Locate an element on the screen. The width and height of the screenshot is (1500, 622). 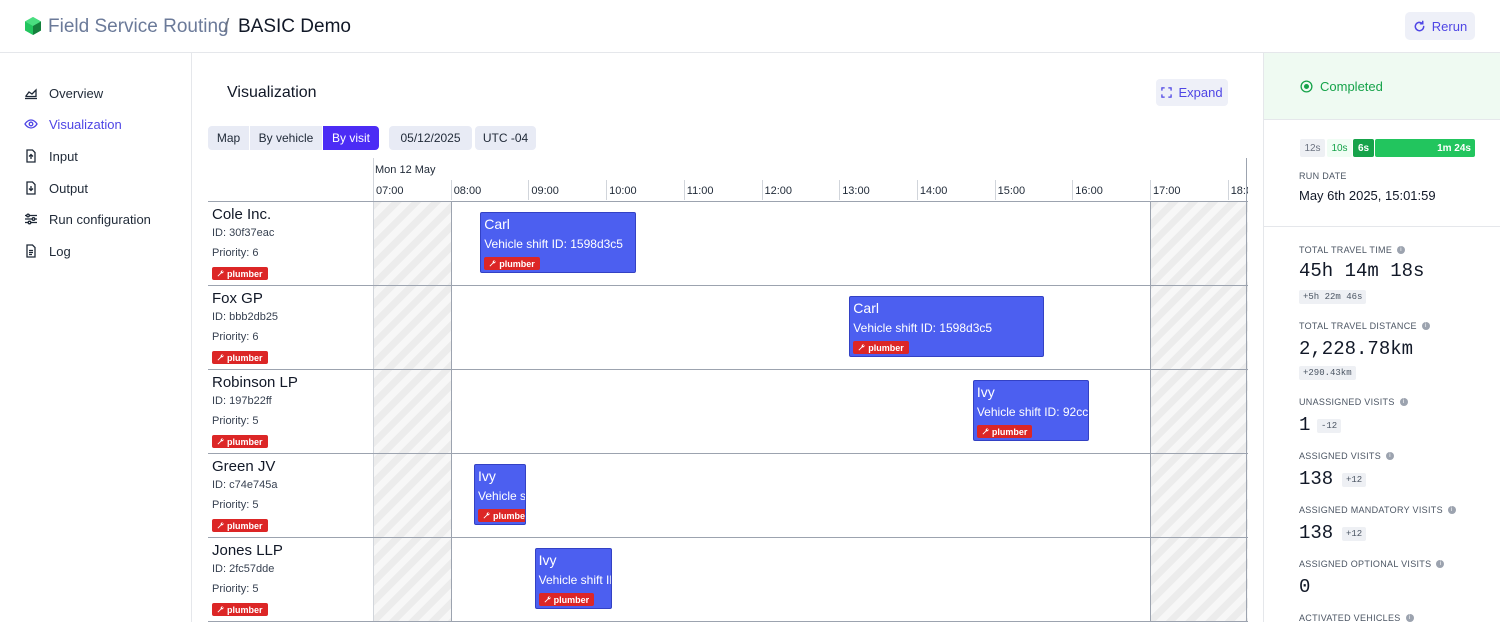
file-import-icon is located at coordinates (31, 156).